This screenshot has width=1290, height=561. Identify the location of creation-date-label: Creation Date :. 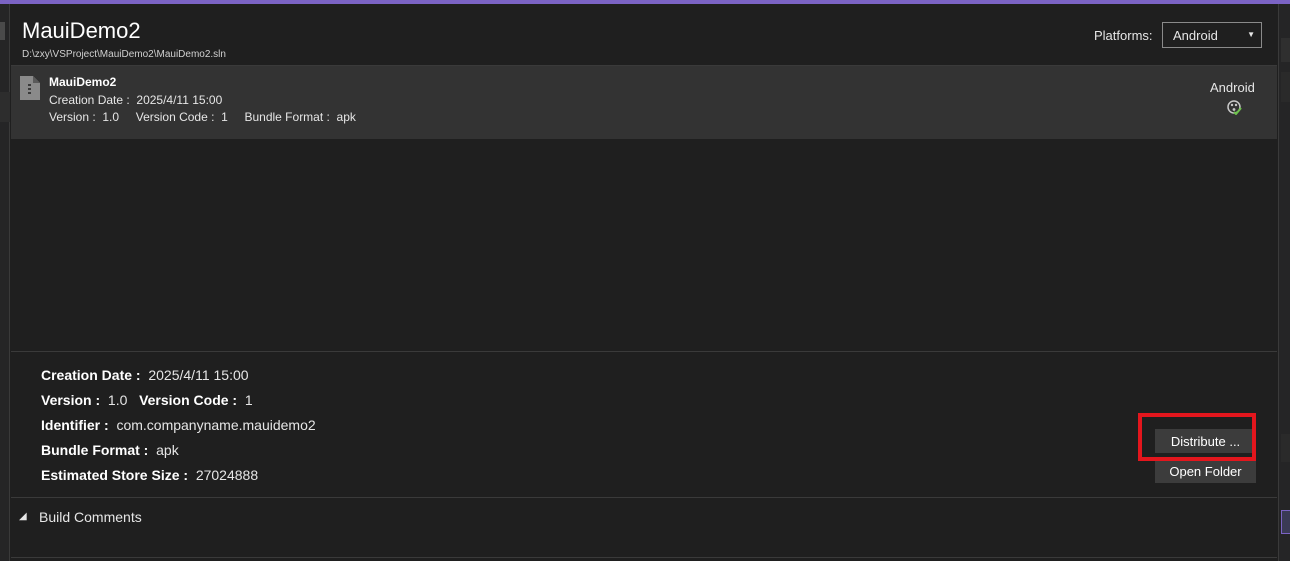
(89, 100).